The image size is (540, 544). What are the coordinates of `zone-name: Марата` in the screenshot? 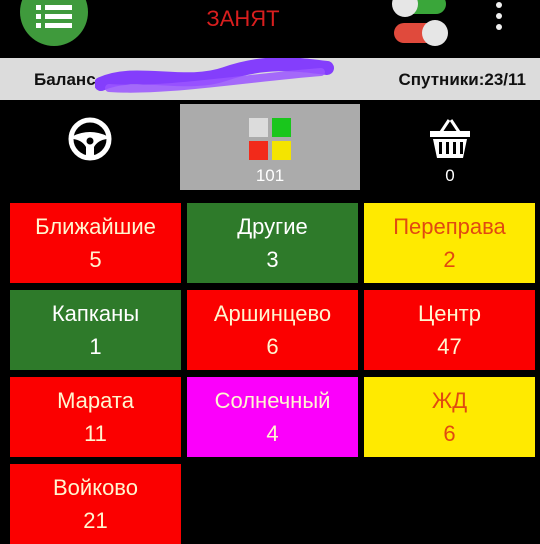 It's located at (95, 400).